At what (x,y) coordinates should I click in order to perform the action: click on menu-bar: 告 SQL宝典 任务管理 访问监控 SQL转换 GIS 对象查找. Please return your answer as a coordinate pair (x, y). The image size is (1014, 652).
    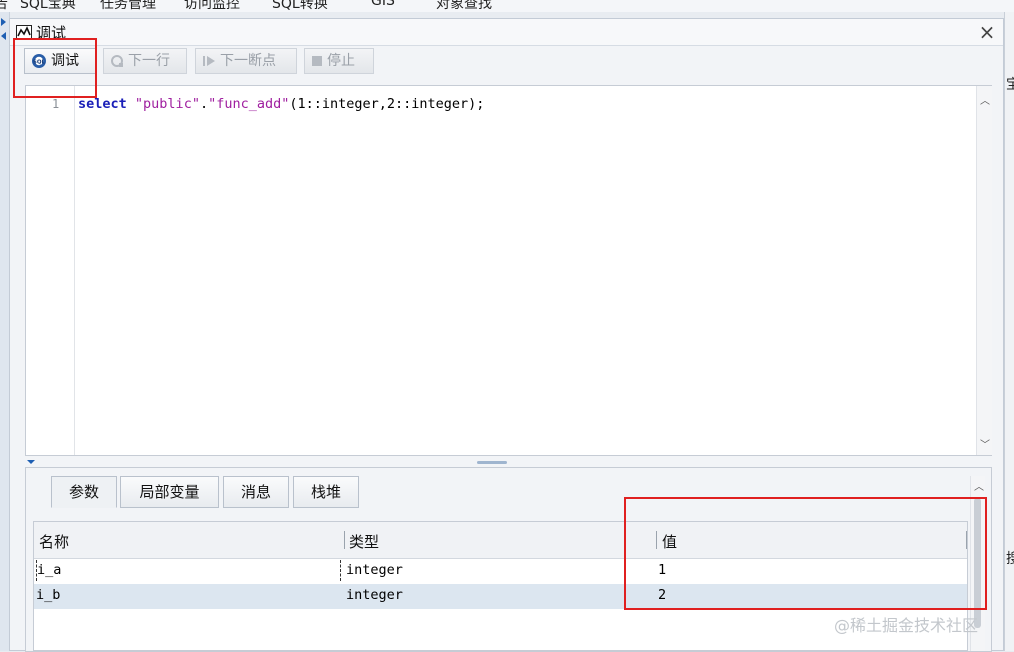
    Looking at the image, I should click on (507, 6).